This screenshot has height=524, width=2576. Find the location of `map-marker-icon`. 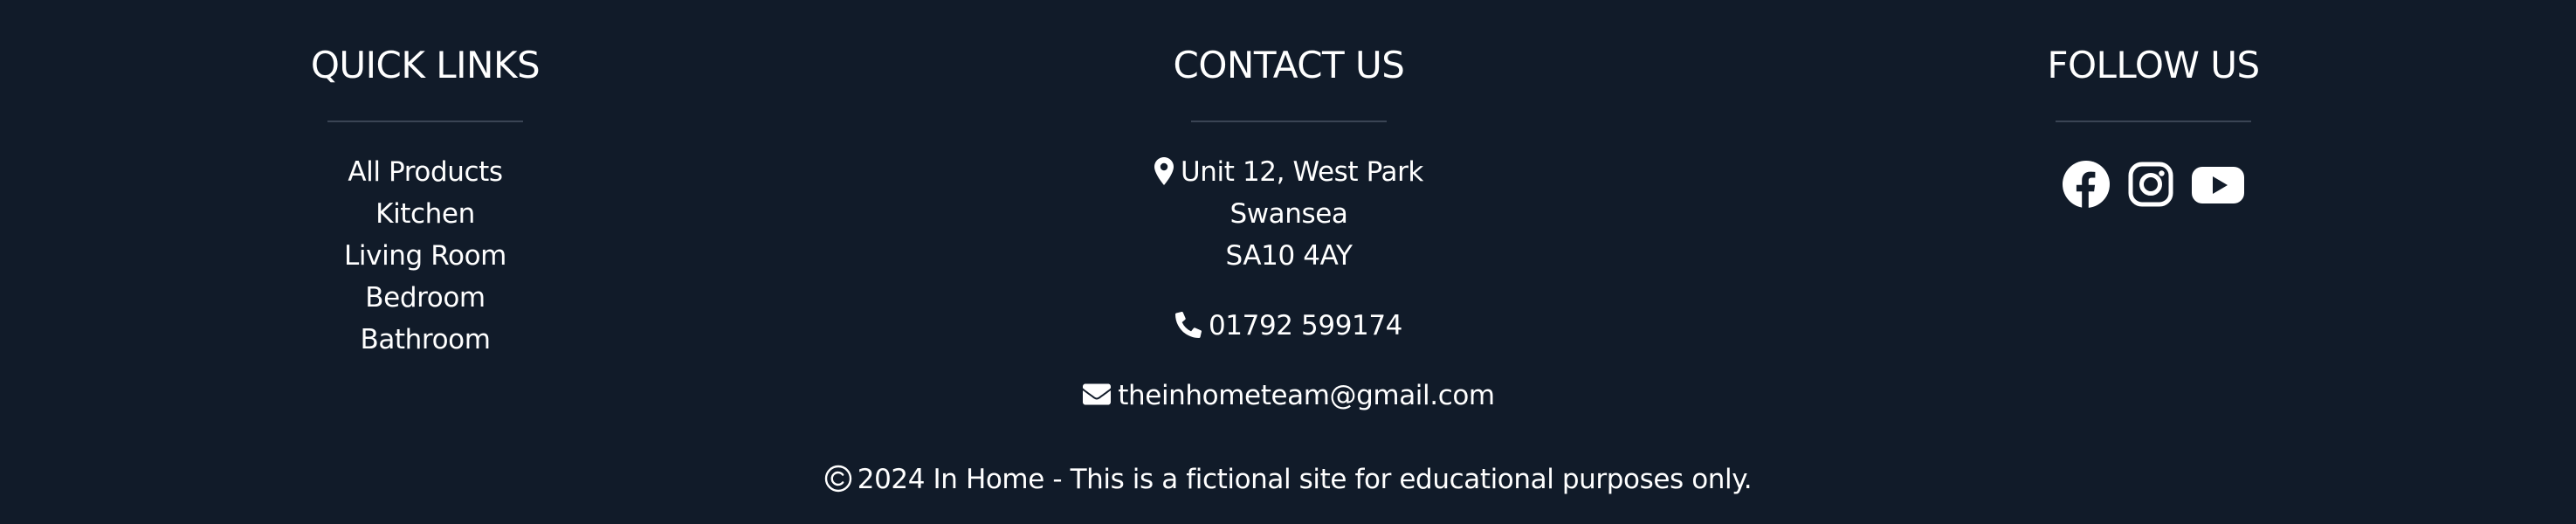

map-marker-icon is located at coordinates (1164, 170).